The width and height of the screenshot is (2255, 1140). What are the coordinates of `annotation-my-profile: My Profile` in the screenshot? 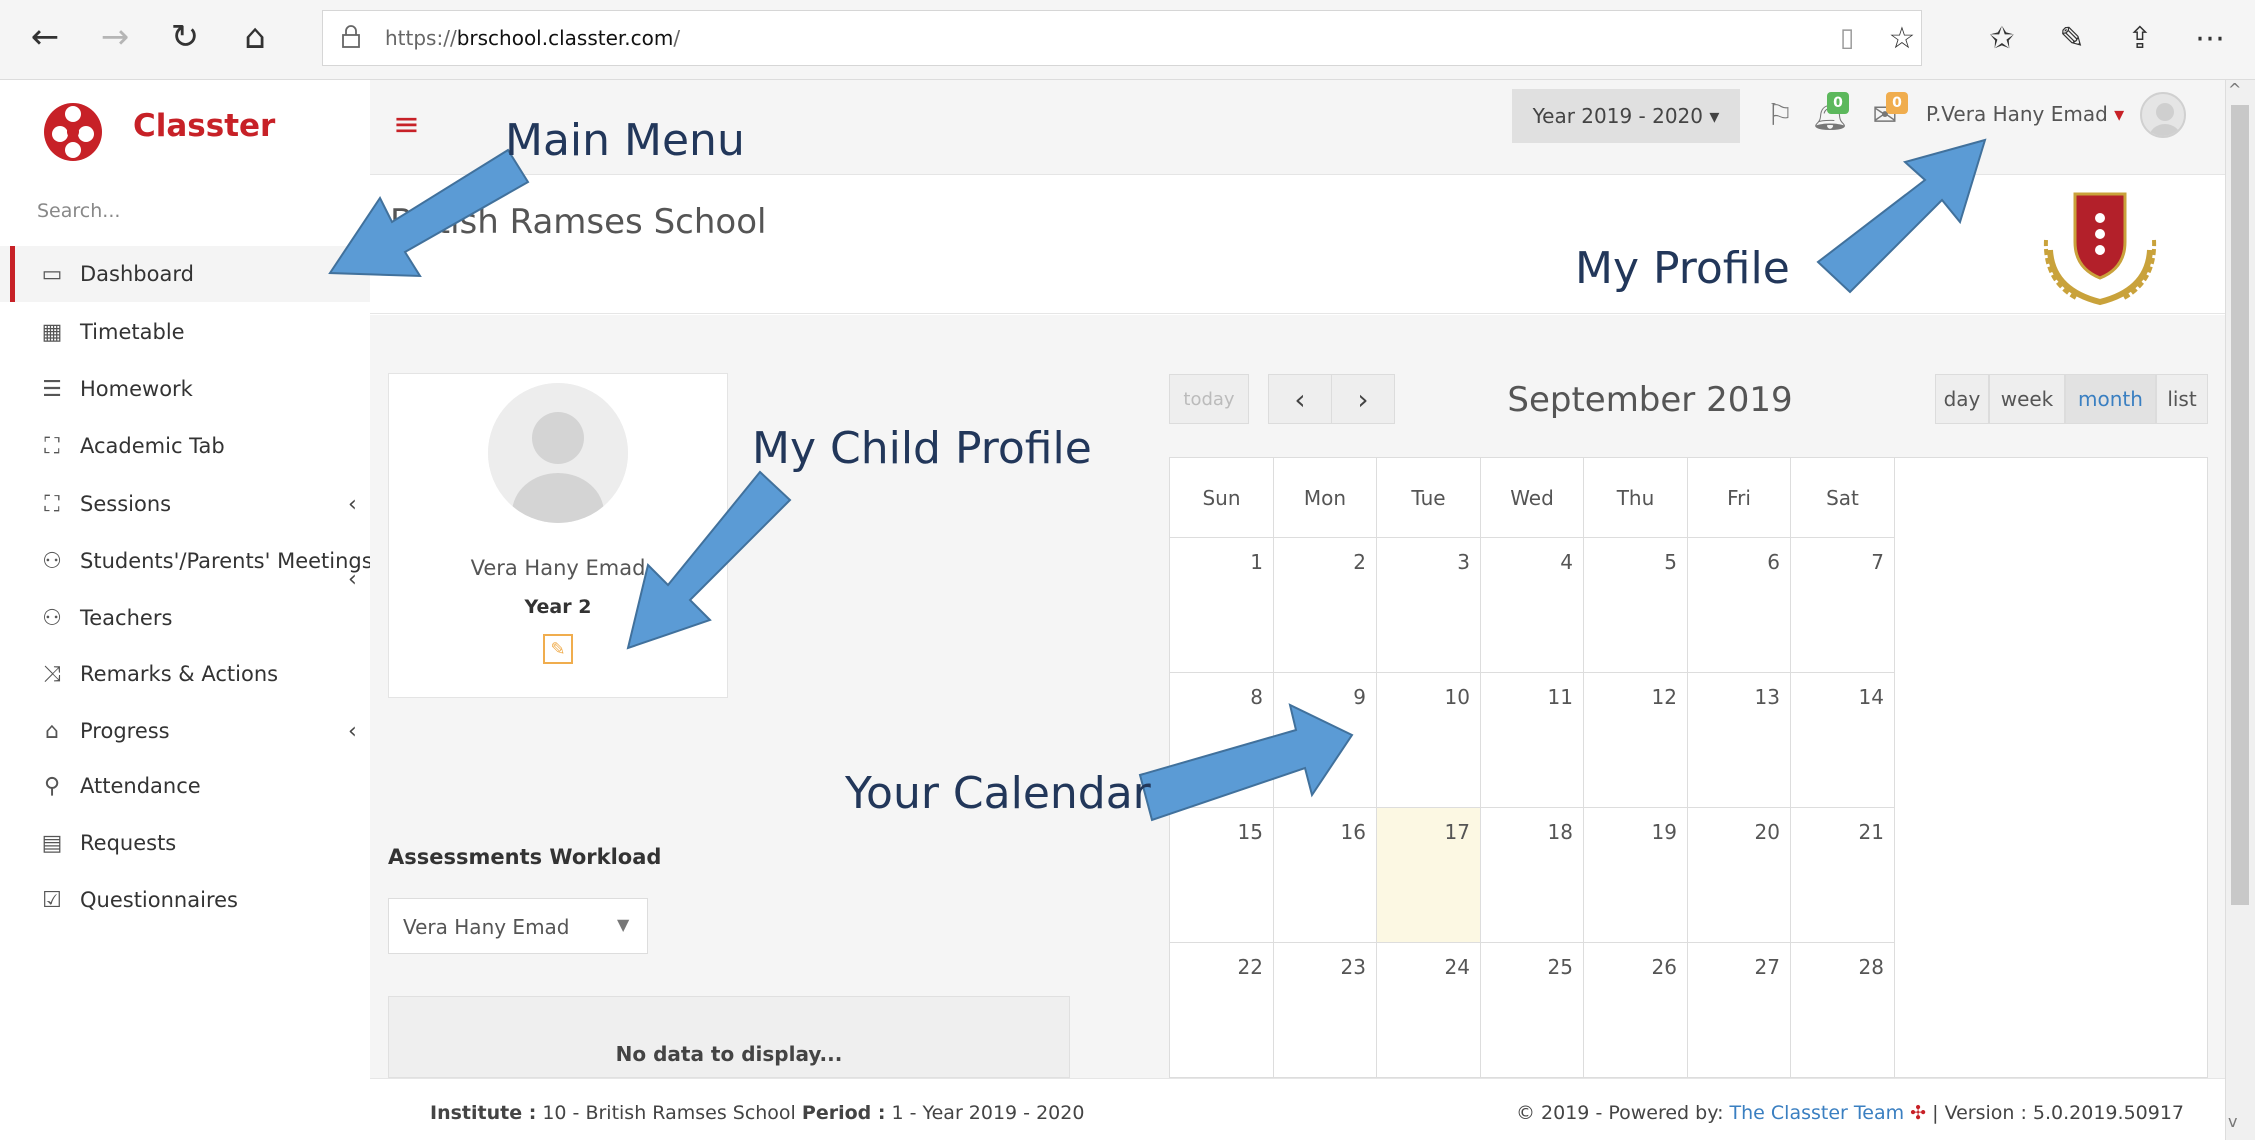 It's located at (1682, 268).